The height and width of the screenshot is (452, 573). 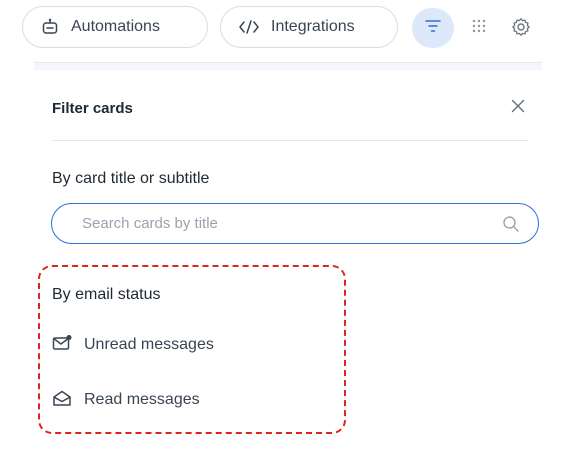 I want to click on filter-panel-title: Filter cards, so click(x=92, y=108).